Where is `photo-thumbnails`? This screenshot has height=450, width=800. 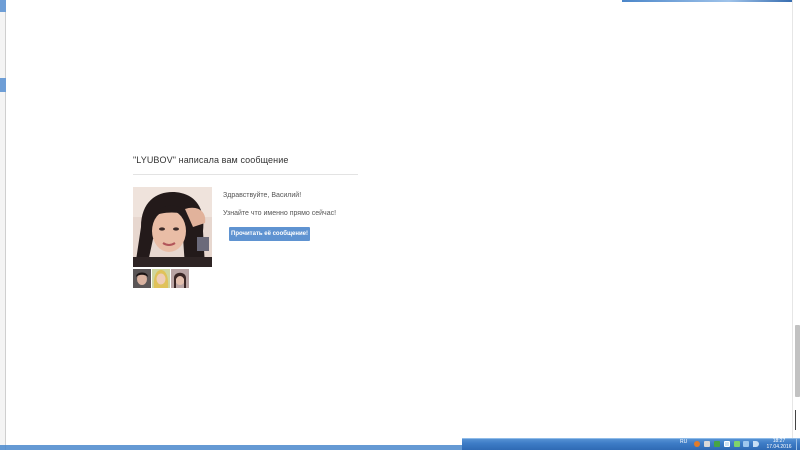
photo-thumbnails is located at coordinates (161, 278).